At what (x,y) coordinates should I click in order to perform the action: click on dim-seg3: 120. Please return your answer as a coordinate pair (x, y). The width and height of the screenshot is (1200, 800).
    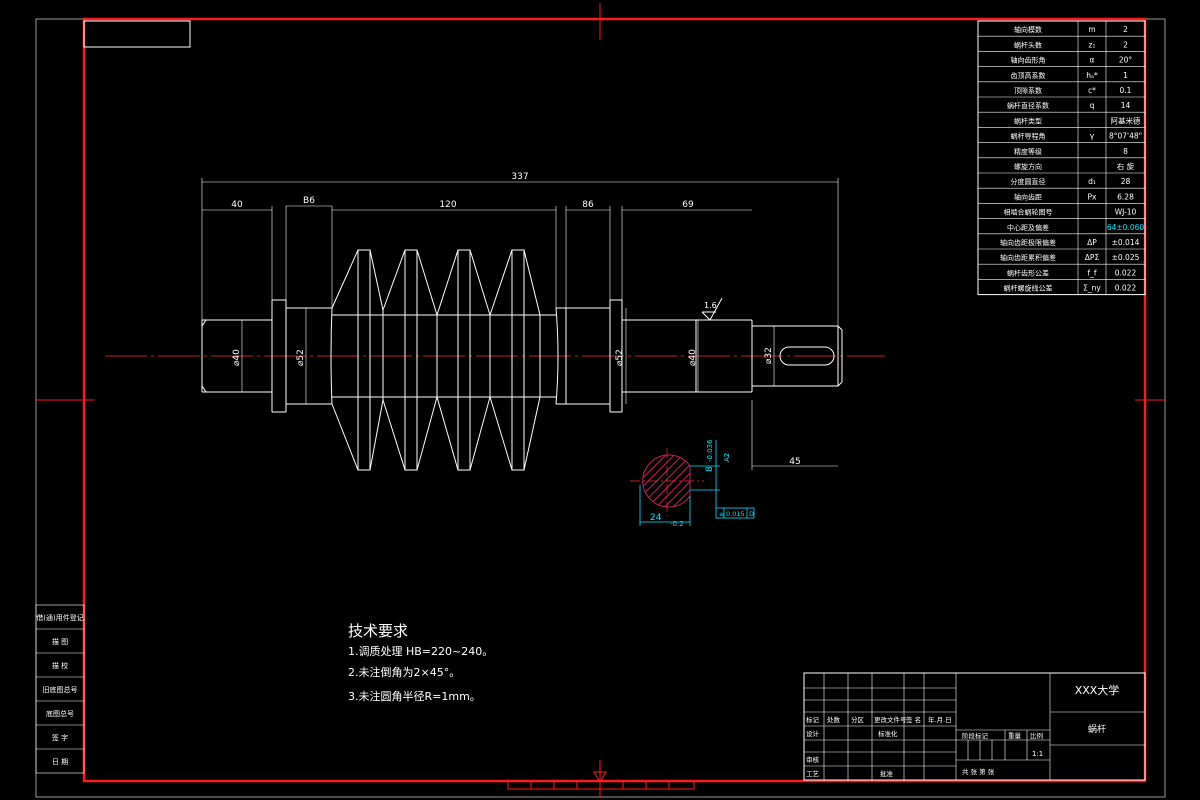
    Looking at the image, I should click on (447, 205).